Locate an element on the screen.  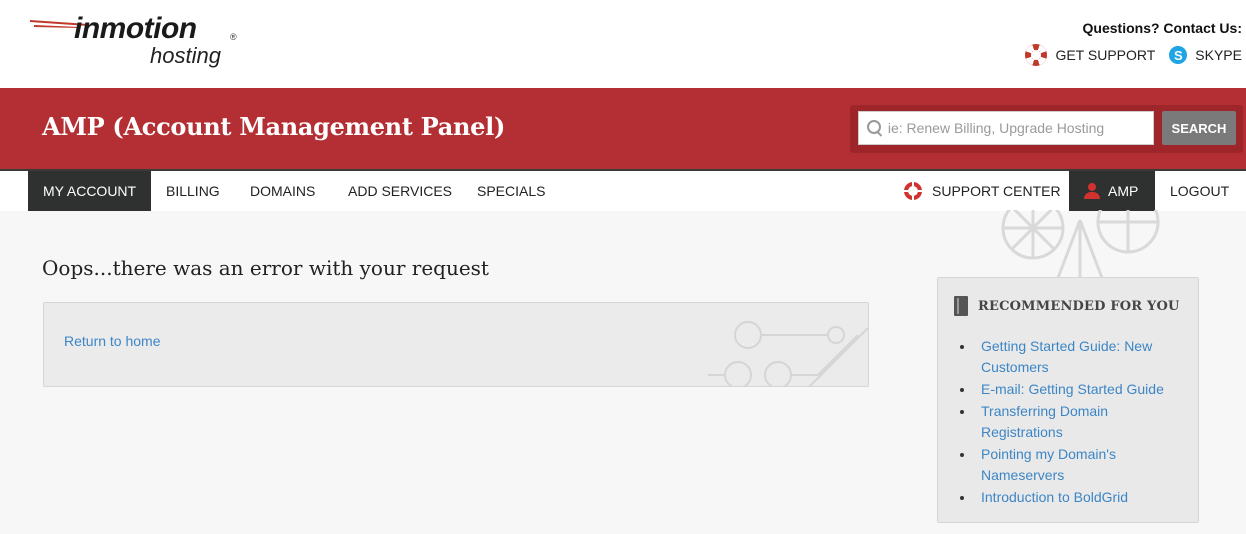
recommended-heading: RECOMMENDED FOR YOU is located at coordinates (1079, 306).